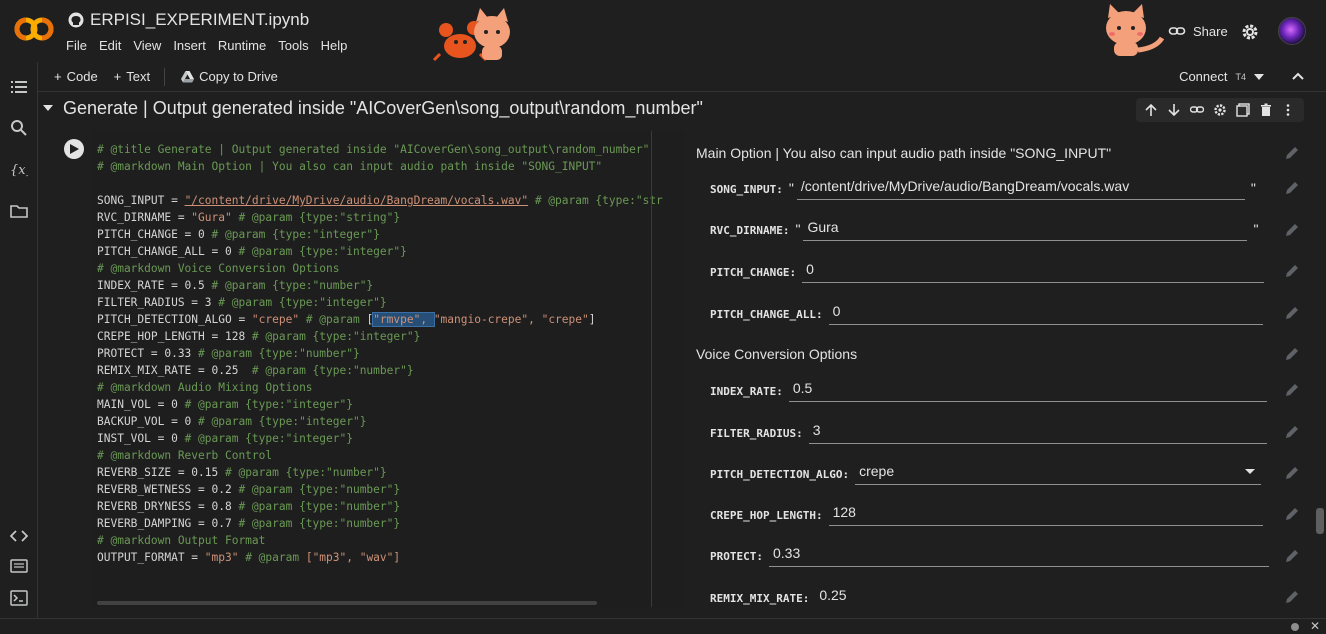 The width and height of the screenshot is (1326, 634). I want to click on share-button: Share, so click(1198, 31).